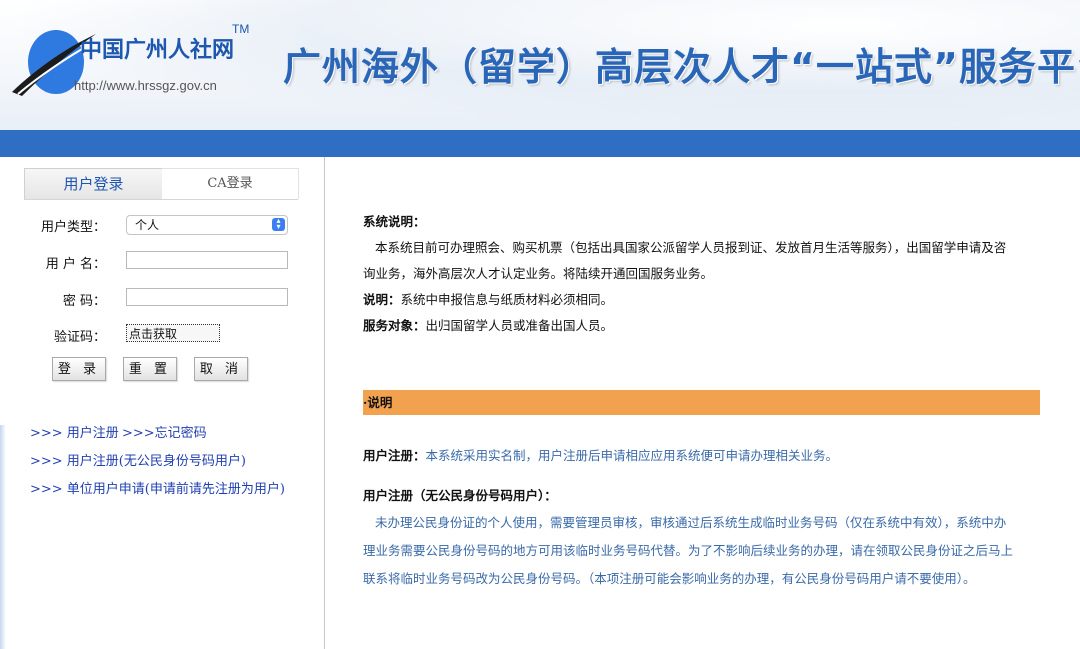 The width and height of the screenshot is (1080, 649). What do you see at coordinates (507, 299) in the screenshot?
I see `note-text: 系统中申报信息与纸质材料必须相同。` at bounding box center [507, 299].